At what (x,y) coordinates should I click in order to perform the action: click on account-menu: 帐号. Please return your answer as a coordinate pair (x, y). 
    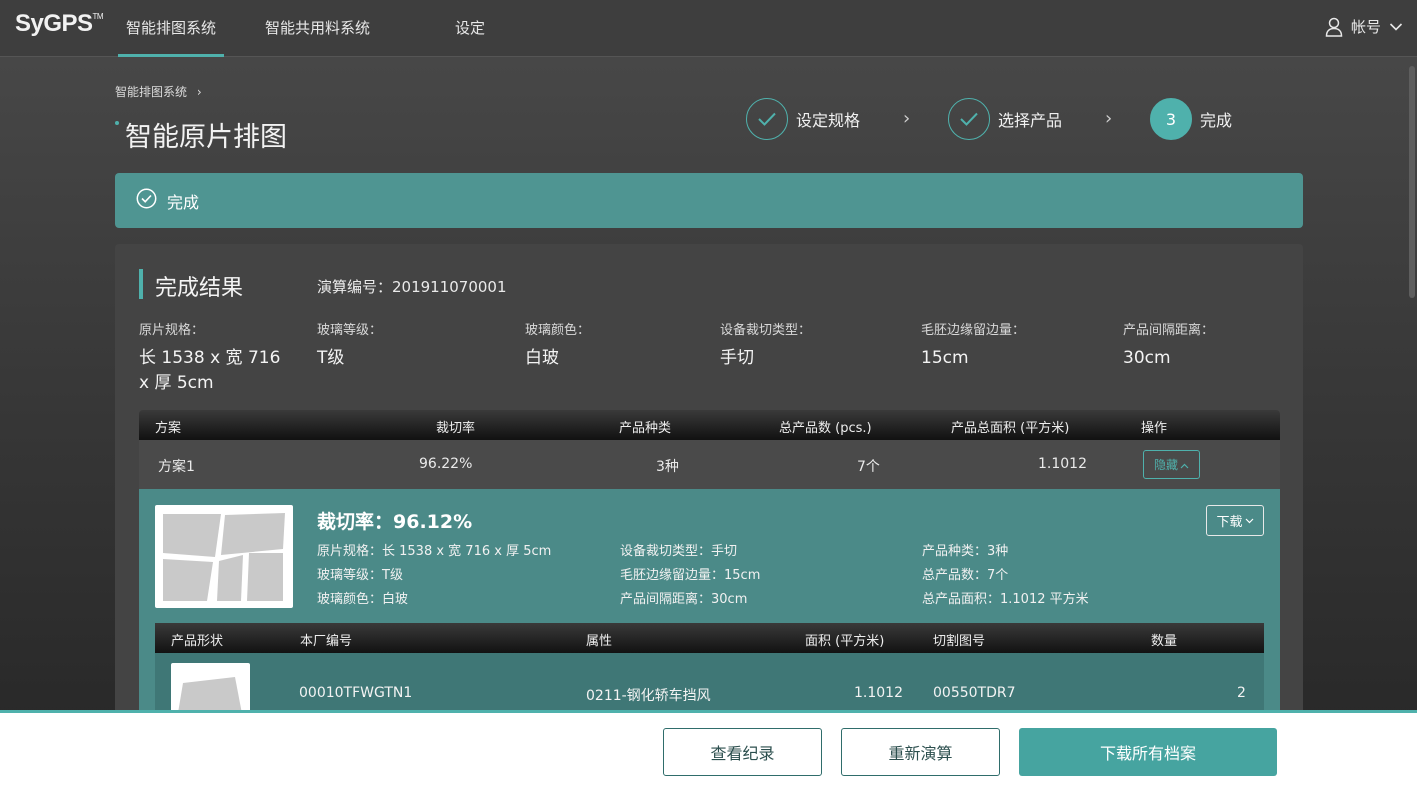
    Looking at the image, I should click on (1364, 26).